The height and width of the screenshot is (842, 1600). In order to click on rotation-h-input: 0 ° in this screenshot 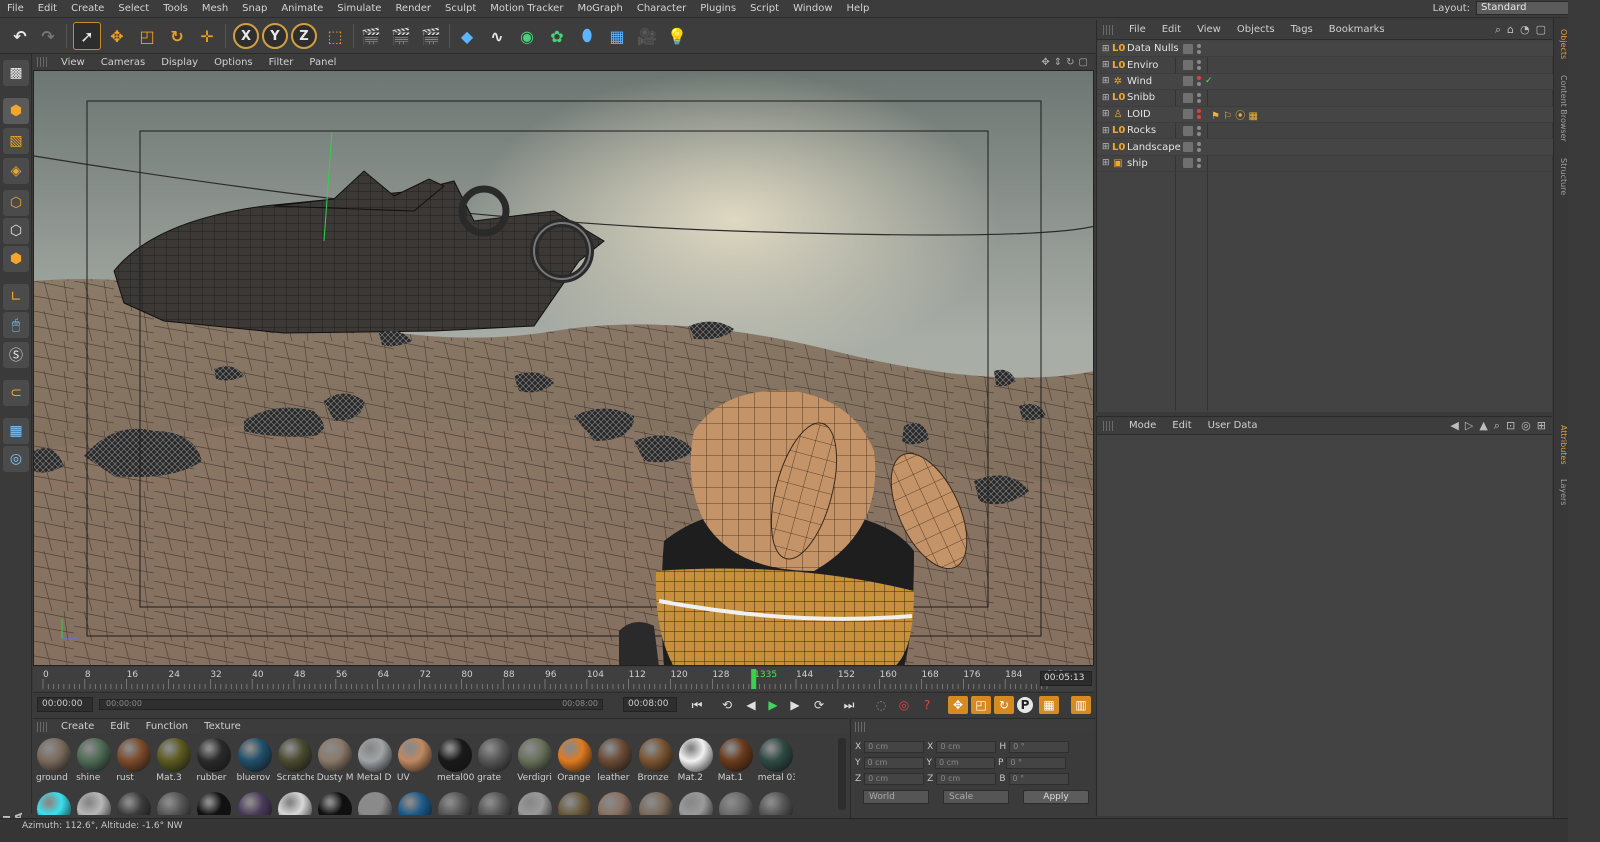, I will do `click(1039, 747)`.